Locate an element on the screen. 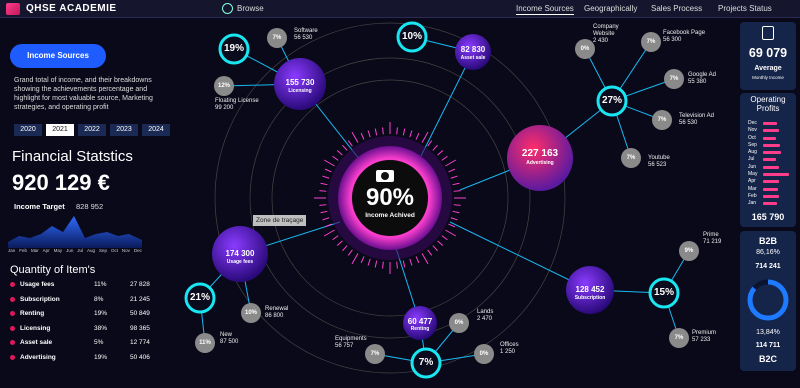 The width and height of the screenshot is (800, 388). hub-label: Income Achived is located at coordinates (390, 215).